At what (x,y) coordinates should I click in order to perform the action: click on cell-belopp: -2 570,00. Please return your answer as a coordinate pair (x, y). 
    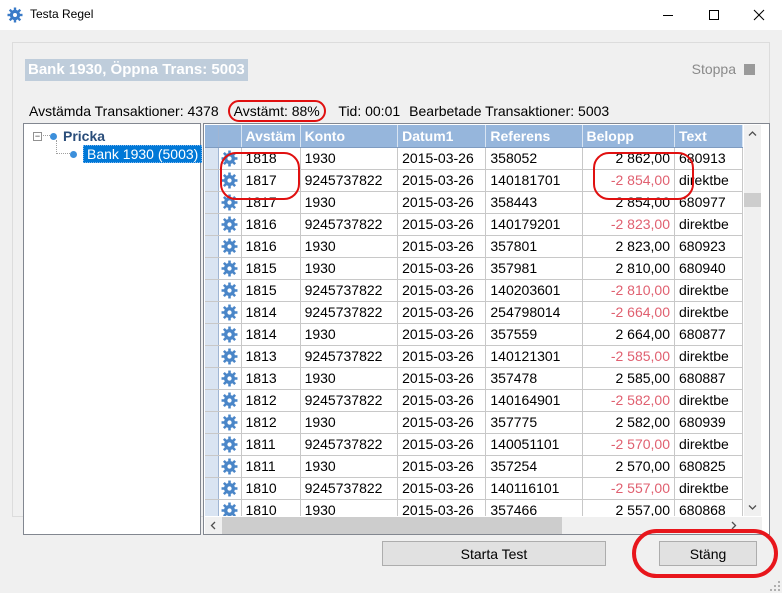
    Looking at the image, I should click on (629, 444).